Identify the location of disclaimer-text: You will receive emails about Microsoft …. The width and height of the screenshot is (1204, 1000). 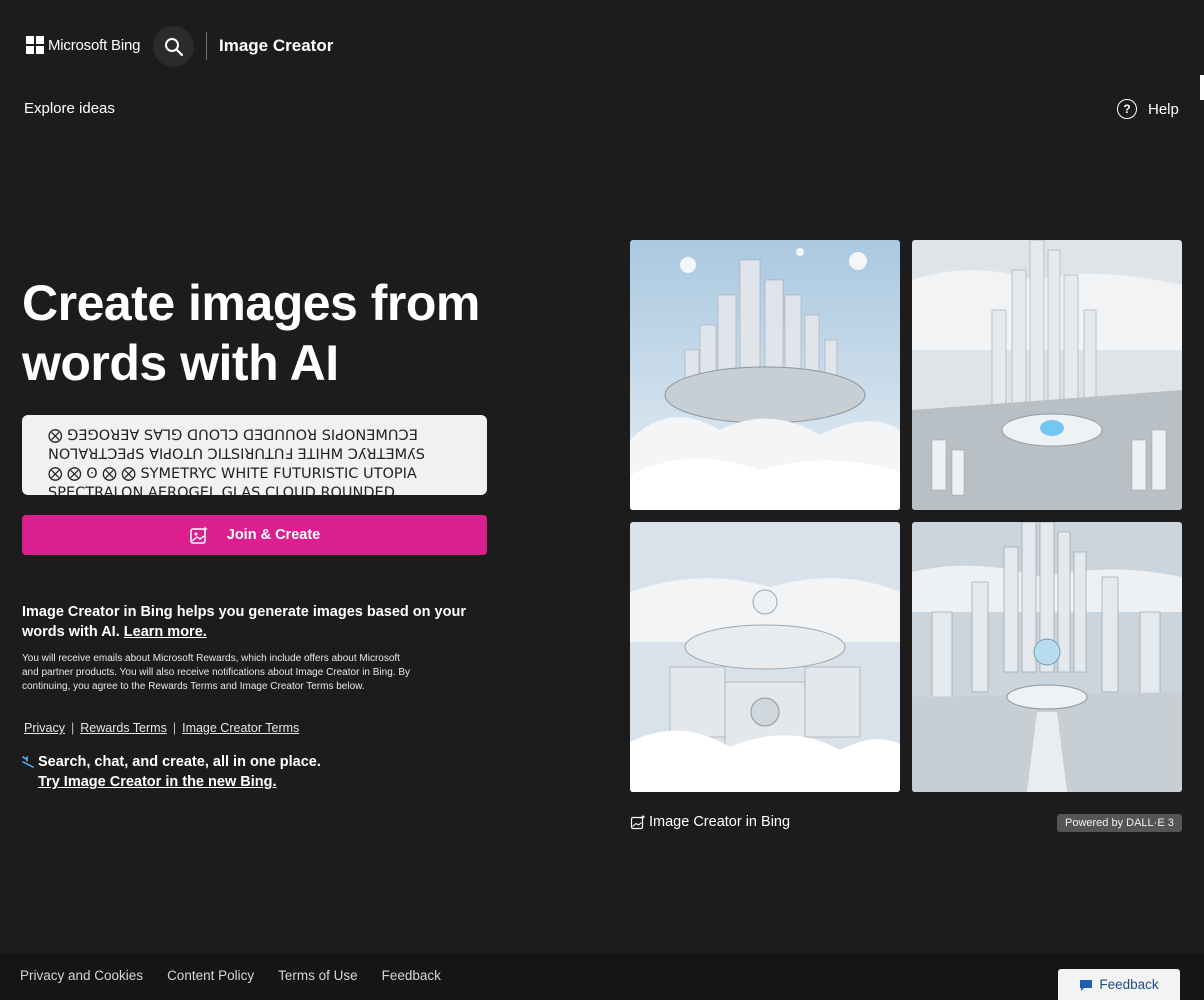
(216, 672).